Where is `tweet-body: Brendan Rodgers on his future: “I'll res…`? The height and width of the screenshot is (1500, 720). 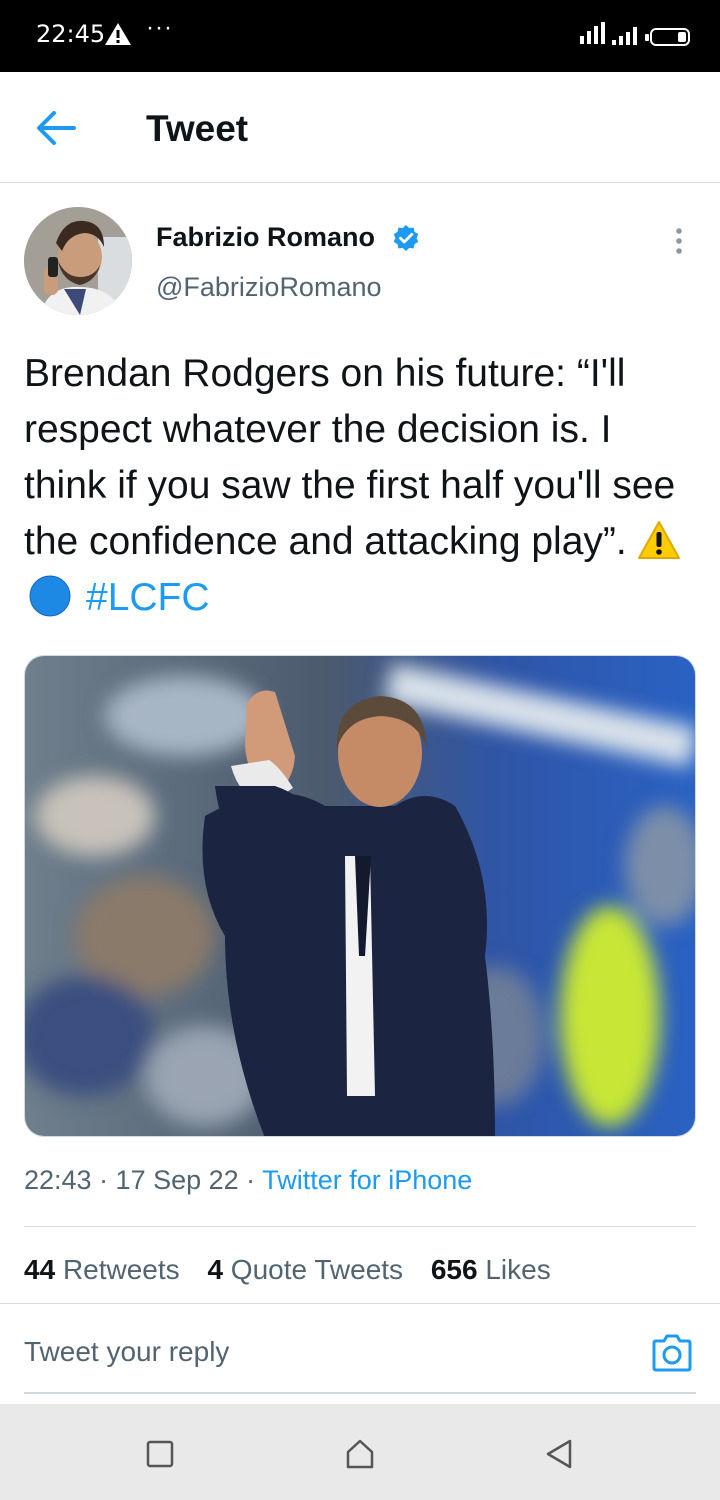
tweet-body: Brendan Rodgers on his future: “I'll res… is located at coordinates (350, 457).